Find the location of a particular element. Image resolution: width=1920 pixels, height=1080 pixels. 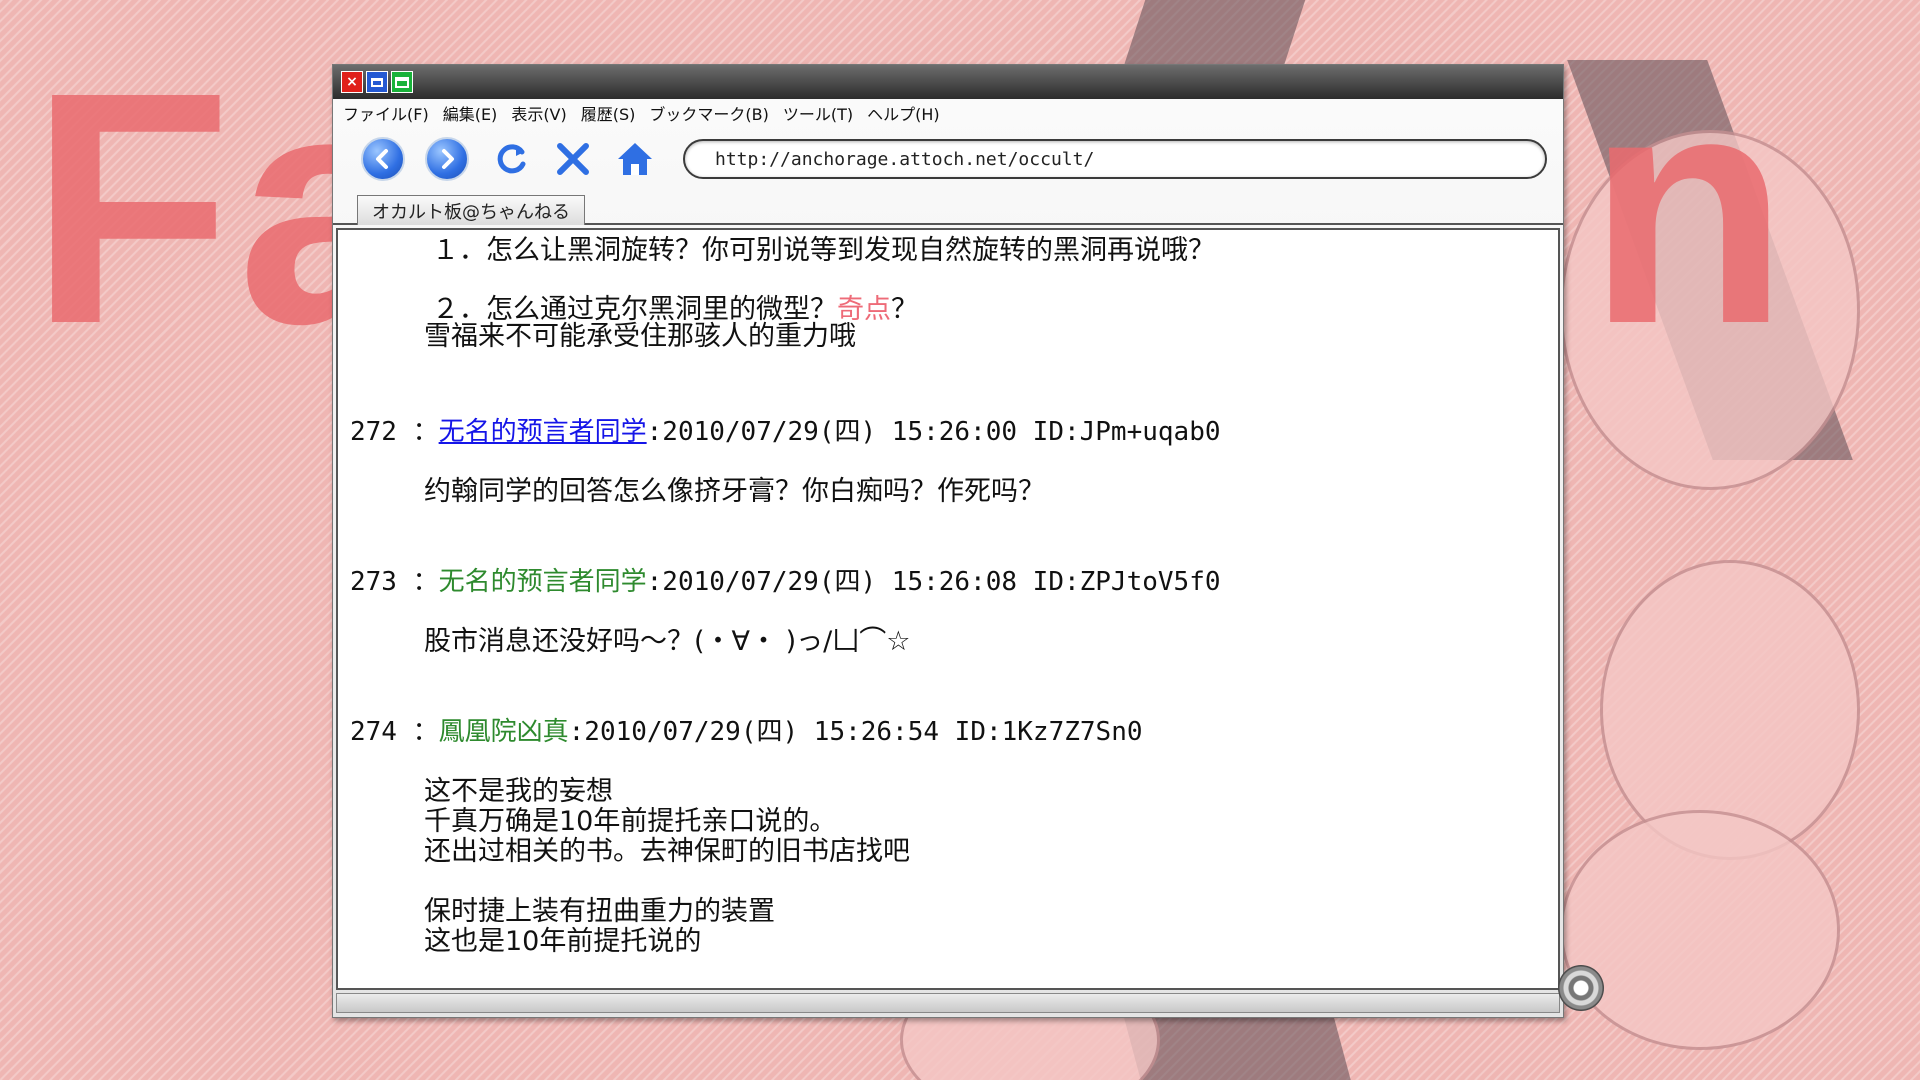

poster-name-link: 无名的预言者同学 is located at coordinates (543, 432).